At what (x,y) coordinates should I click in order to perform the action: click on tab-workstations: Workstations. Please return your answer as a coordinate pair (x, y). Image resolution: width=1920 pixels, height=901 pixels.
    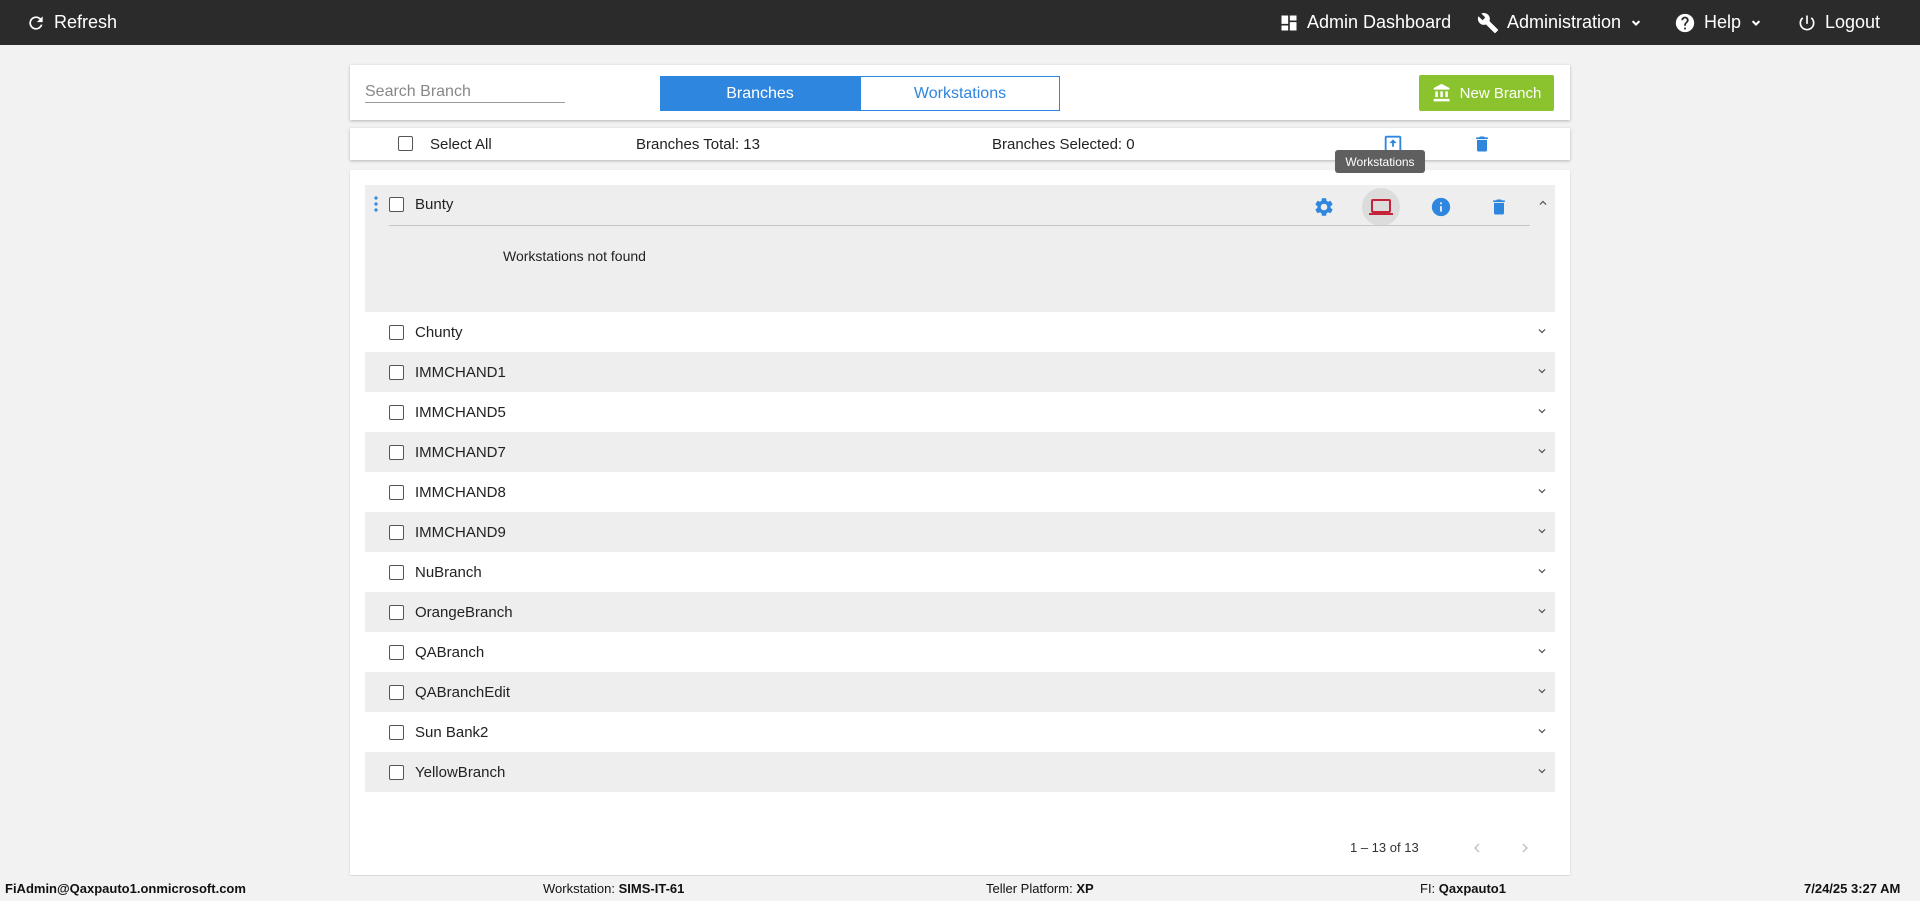
    Looking at the image, I should click on (960, 93).